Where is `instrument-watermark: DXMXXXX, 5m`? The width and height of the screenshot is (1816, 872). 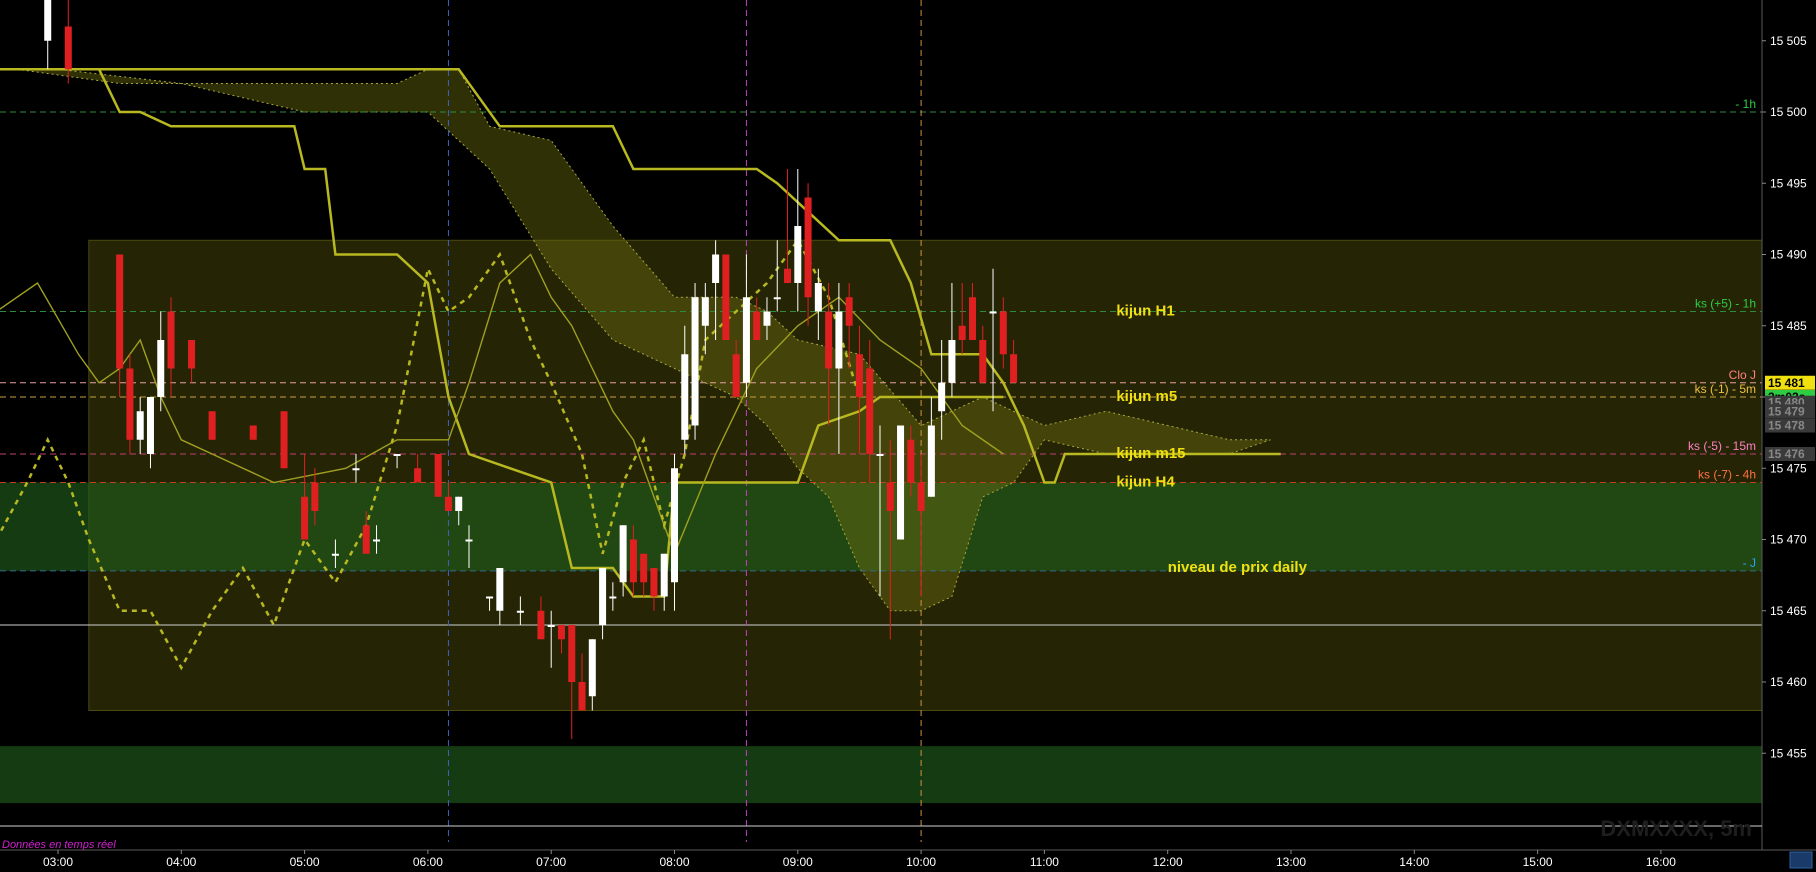
instrument-watermark: DXMXXXX, 5m is located at coordinates (1676, 828).